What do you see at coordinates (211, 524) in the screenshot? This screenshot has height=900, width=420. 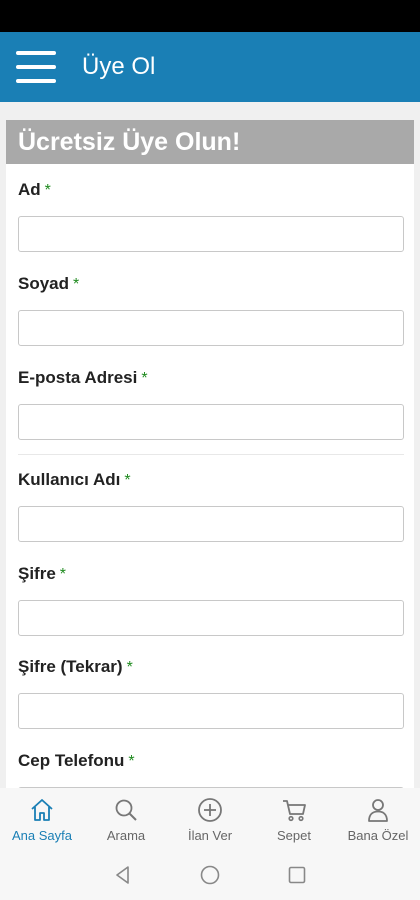 I see `username-input` at bounding box center [211, 524].